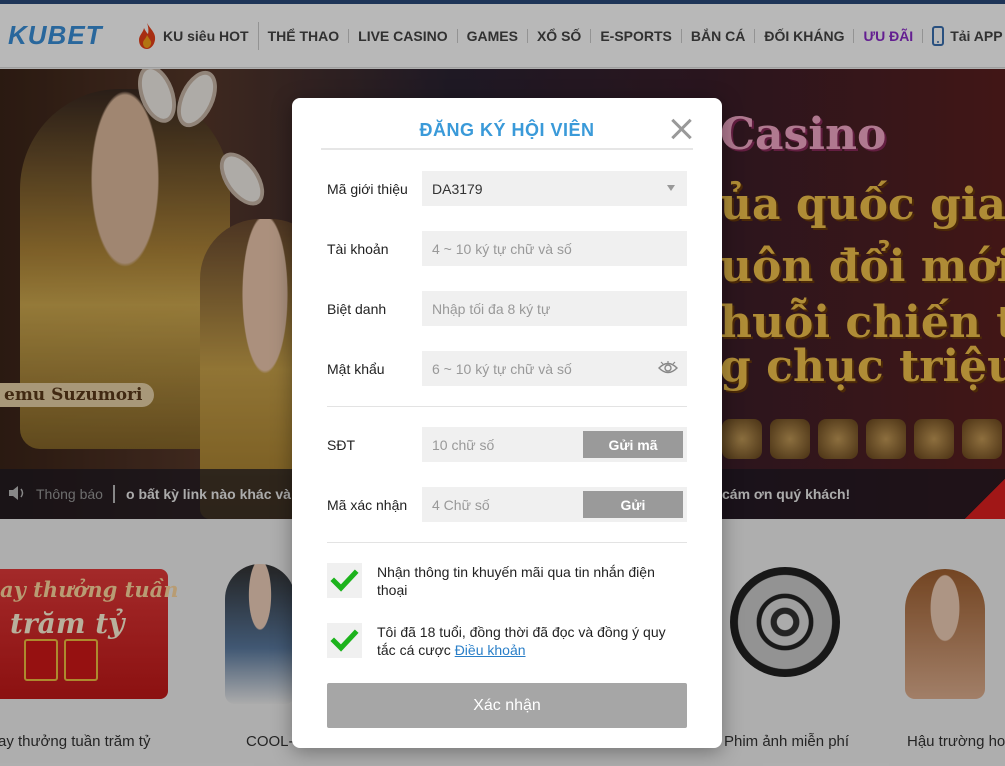 The height and width of the screenshot is (766, 1005). Describe the element at coordinates (507, 149) in the screenshot. I see `title-divider` at that location.